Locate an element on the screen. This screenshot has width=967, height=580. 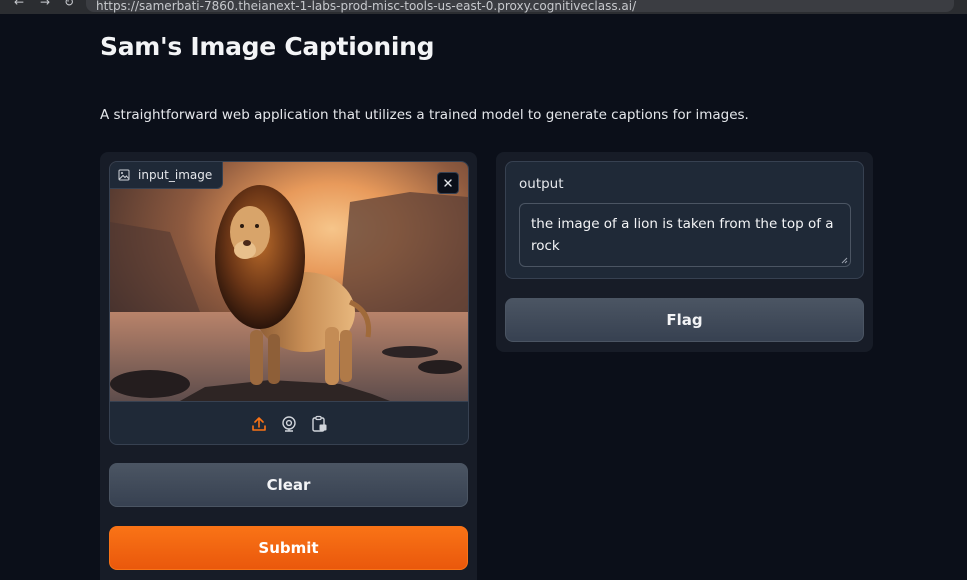
output-label: output is located at coordinates (541, 184).